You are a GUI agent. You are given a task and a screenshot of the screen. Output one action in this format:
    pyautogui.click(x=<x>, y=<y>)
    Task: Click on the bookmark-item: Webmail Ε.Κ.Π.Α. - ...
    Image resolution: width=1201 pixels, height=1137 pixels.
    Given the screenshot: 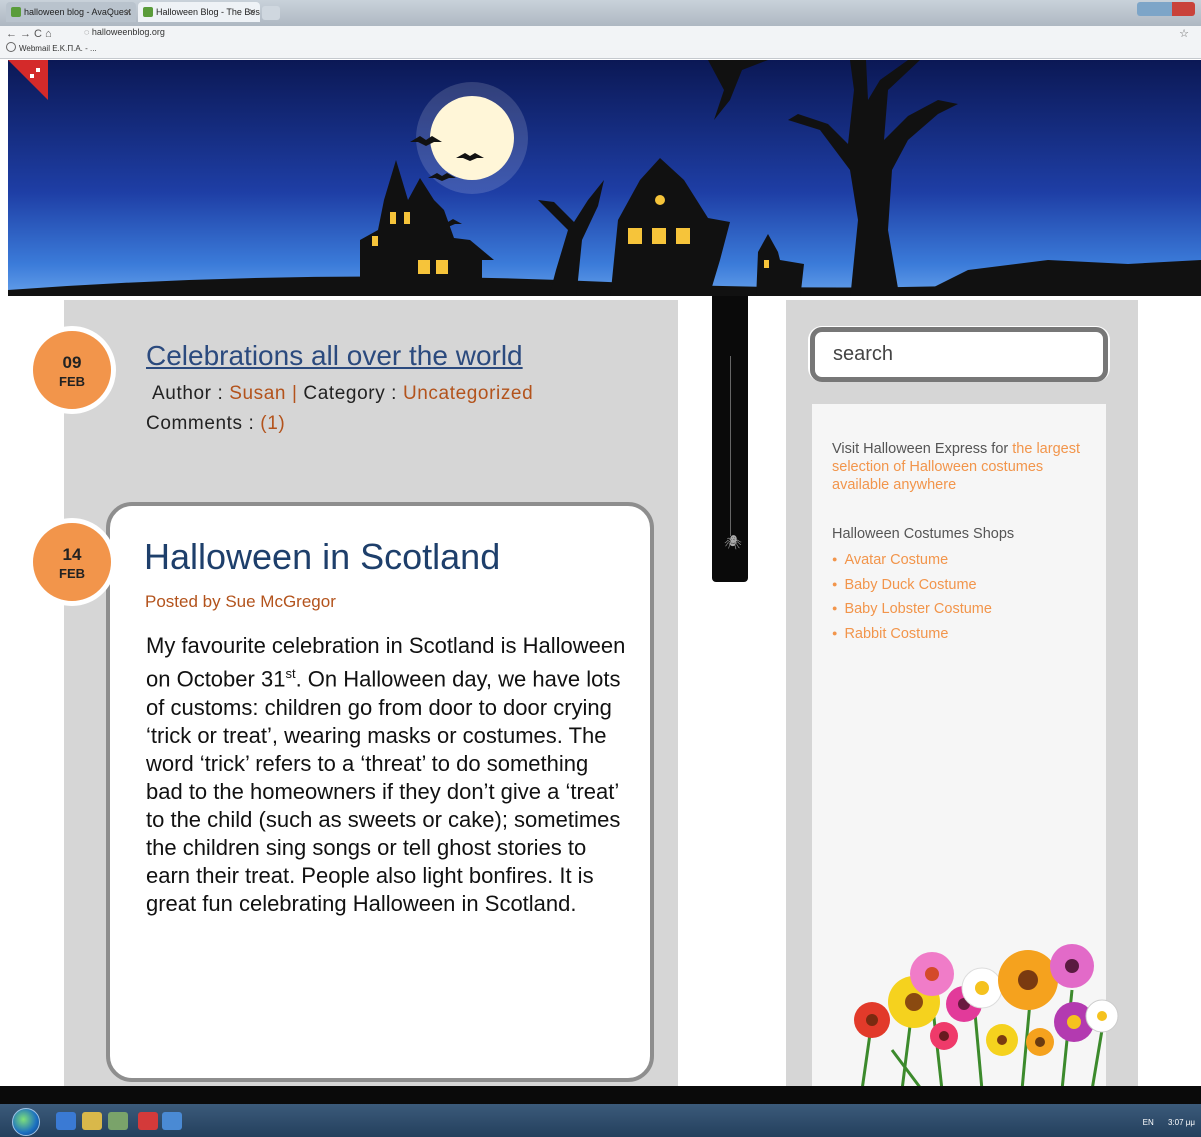 What is the action you would take?
    pyautogui.click(x=51, y=47)
    